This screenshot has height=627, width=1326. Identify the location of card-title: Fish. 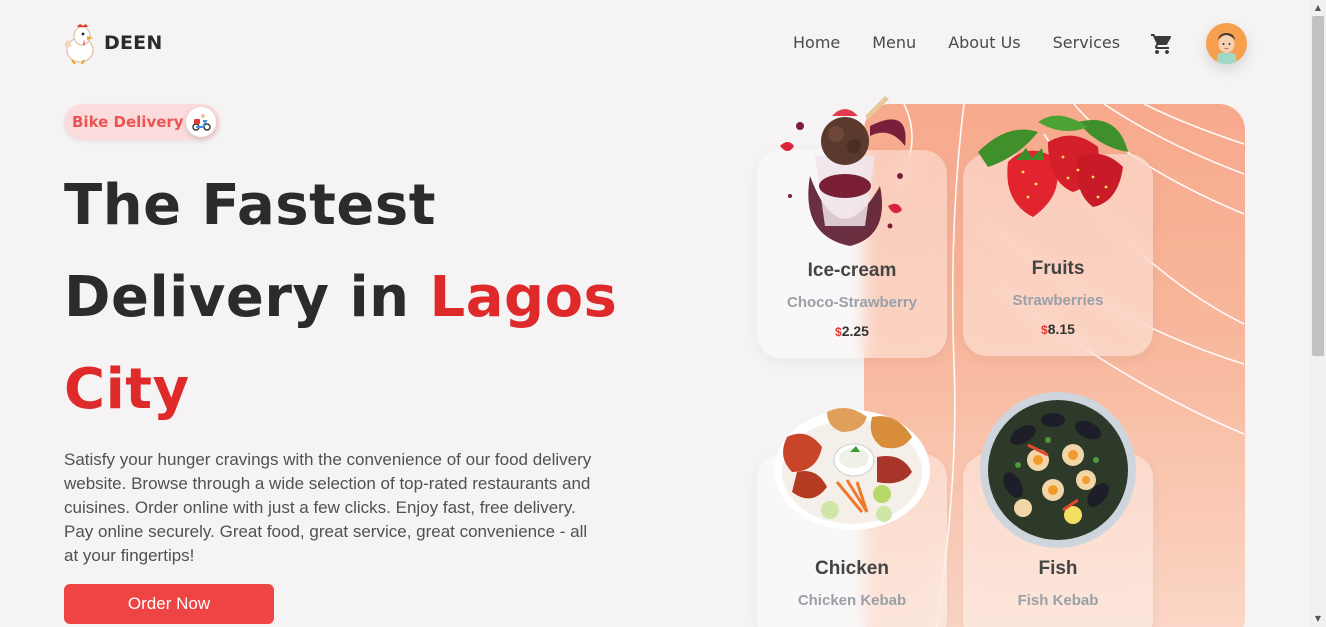
(1058, 568).